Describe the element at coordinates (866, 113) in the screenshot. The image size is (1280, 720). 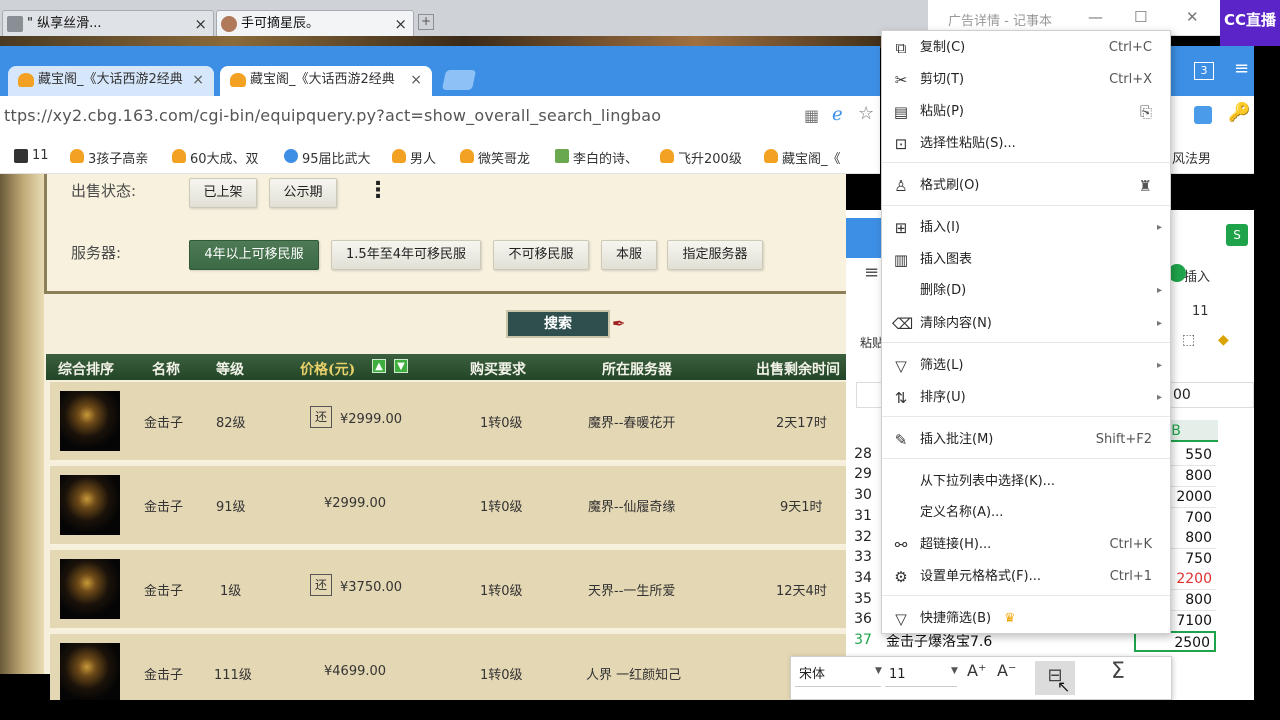
I see `star-icon: ☆` at that location.